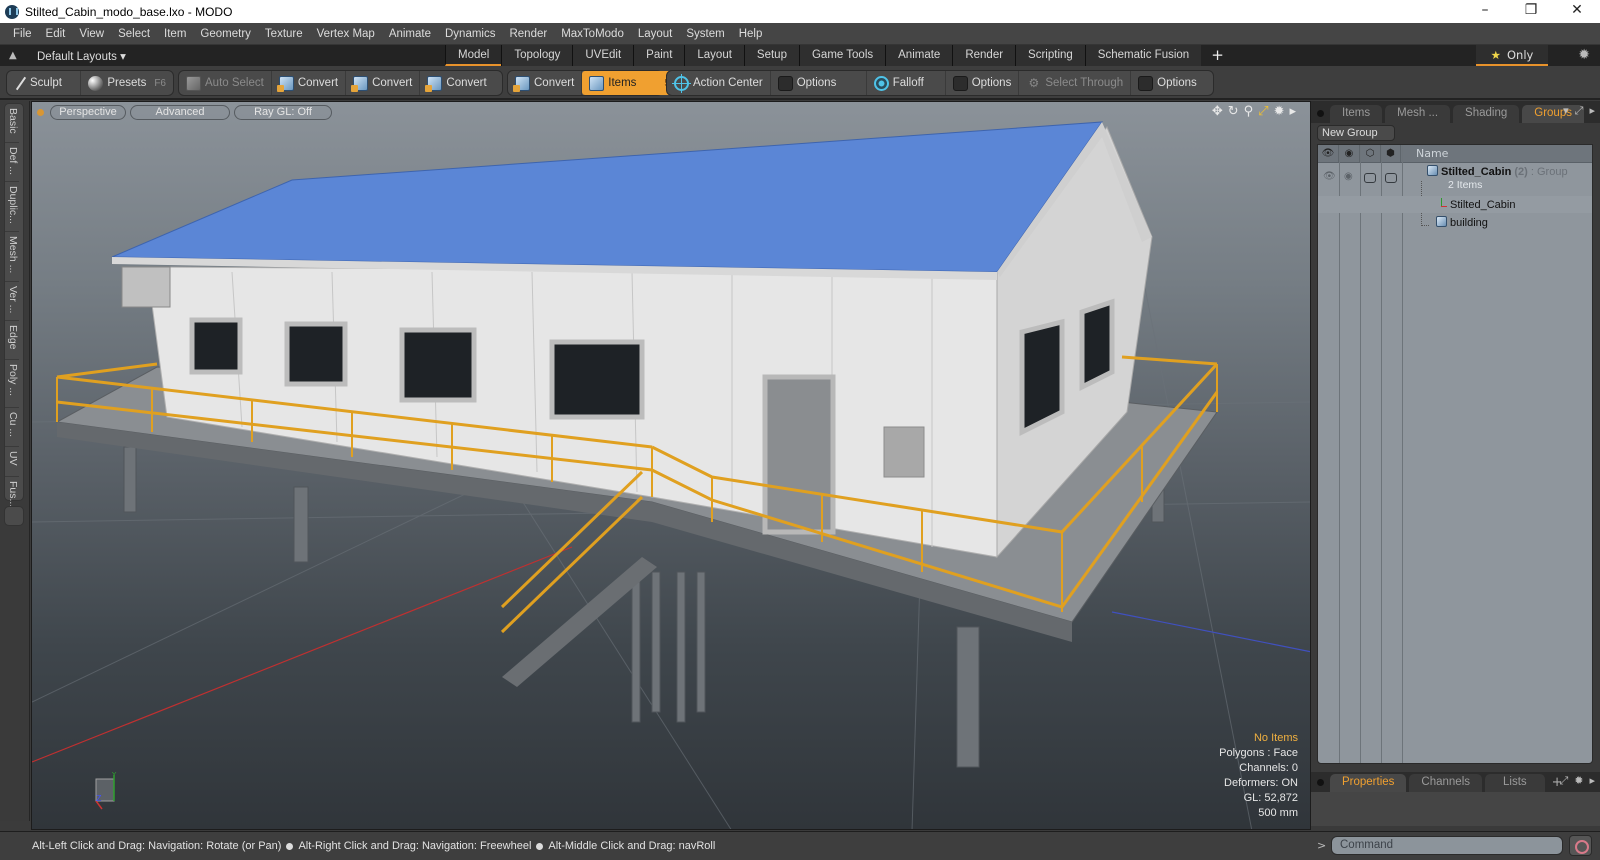 The image size is (1600, 860). Describe the element at coordinates (1249, 111) in the screenshot. I see `zoom-icon: ⚲` at that location.